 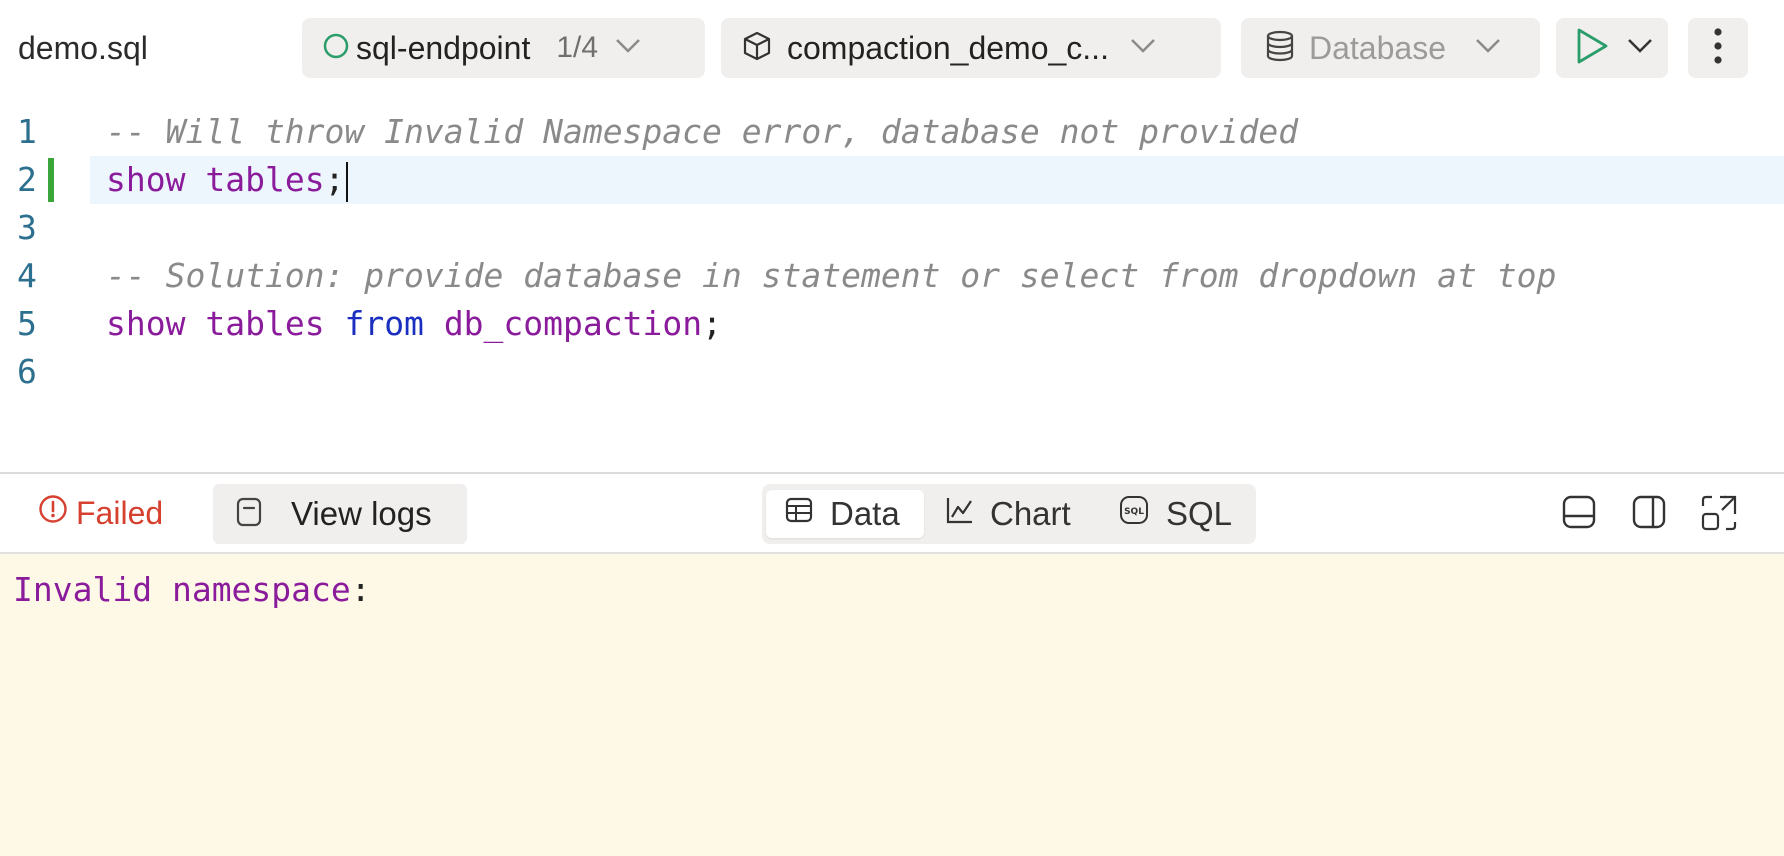 What do you see at coordinates (892, 180) in the screenshot?
I see `code-line-active: 2 show tables;` at bounding box center [892, 180].